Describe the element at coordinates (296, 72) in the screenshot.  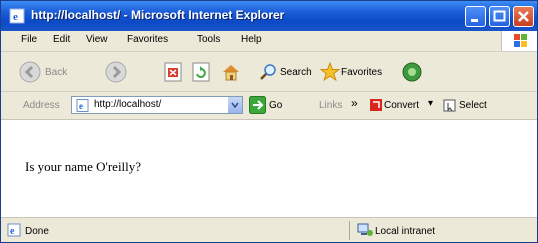
I see `search-label: Search` at that location.